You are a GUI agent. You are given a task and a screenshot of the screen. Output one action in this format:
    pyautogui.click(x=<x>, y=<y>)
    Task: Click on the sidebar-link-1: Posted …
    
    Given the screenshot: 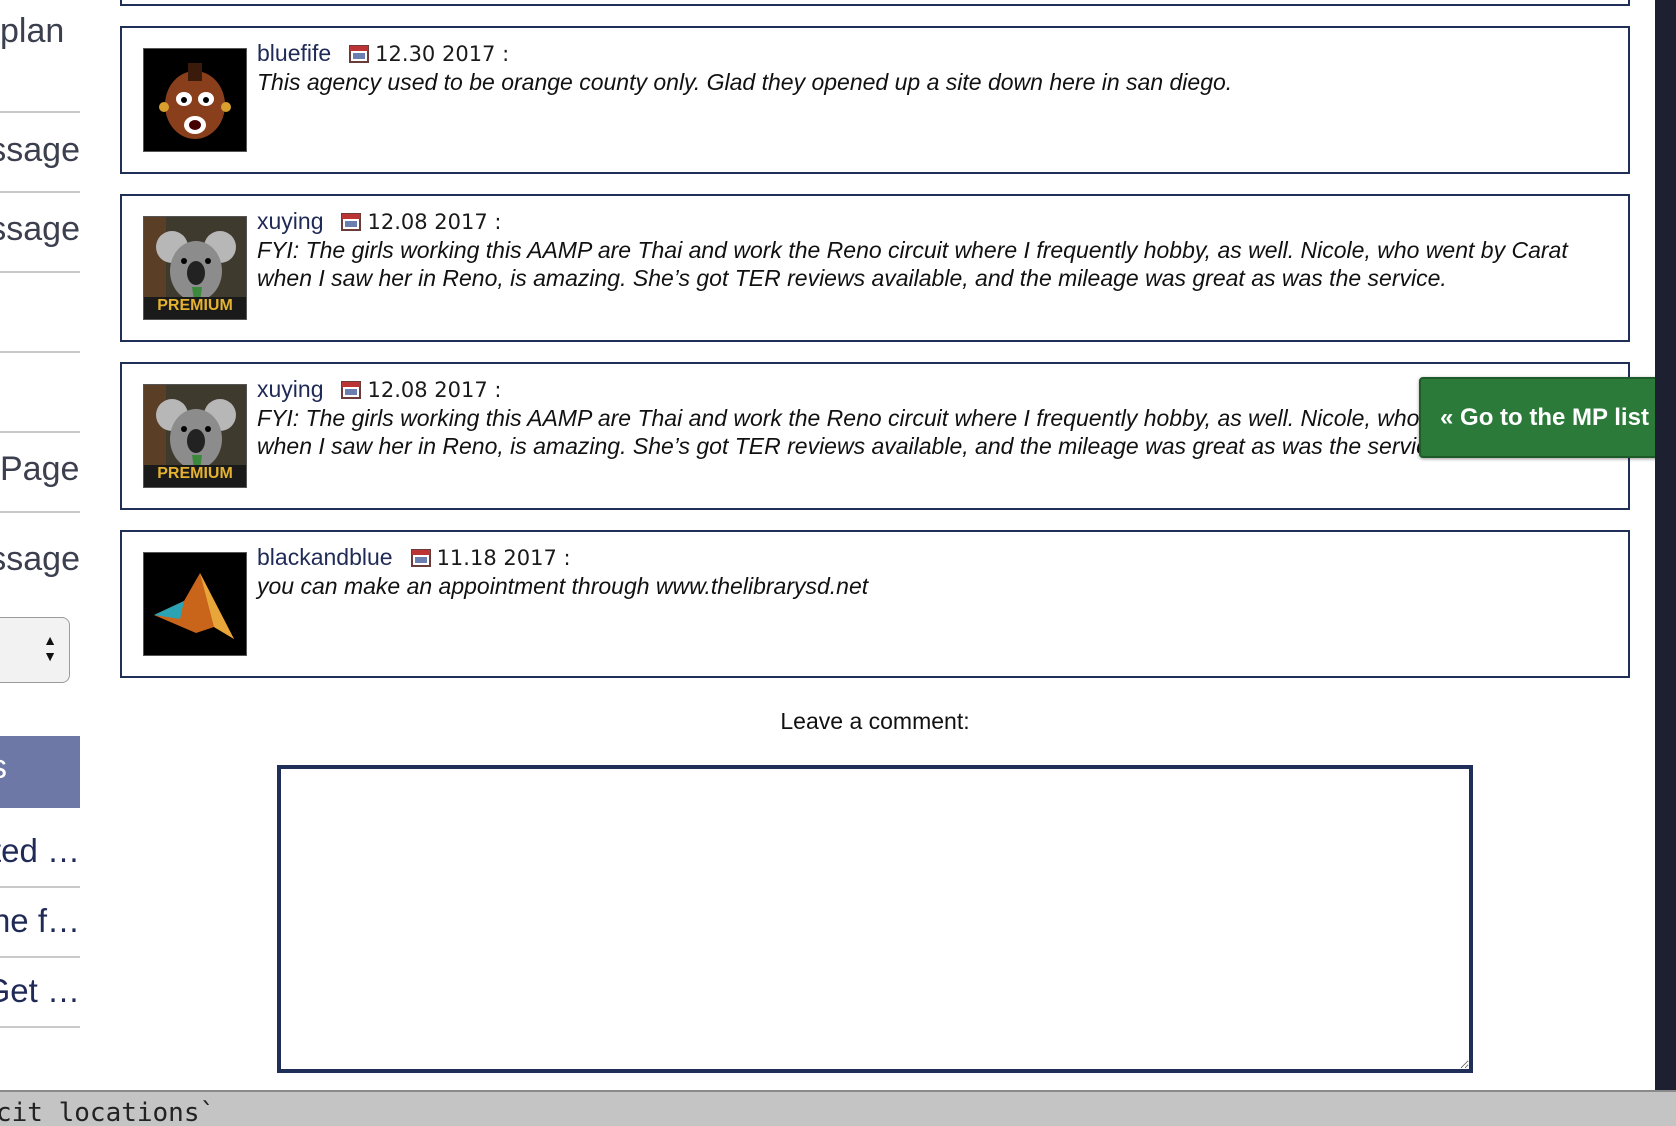 What is the action you would take?
    pyautogui.click(x=40, y=851)
    